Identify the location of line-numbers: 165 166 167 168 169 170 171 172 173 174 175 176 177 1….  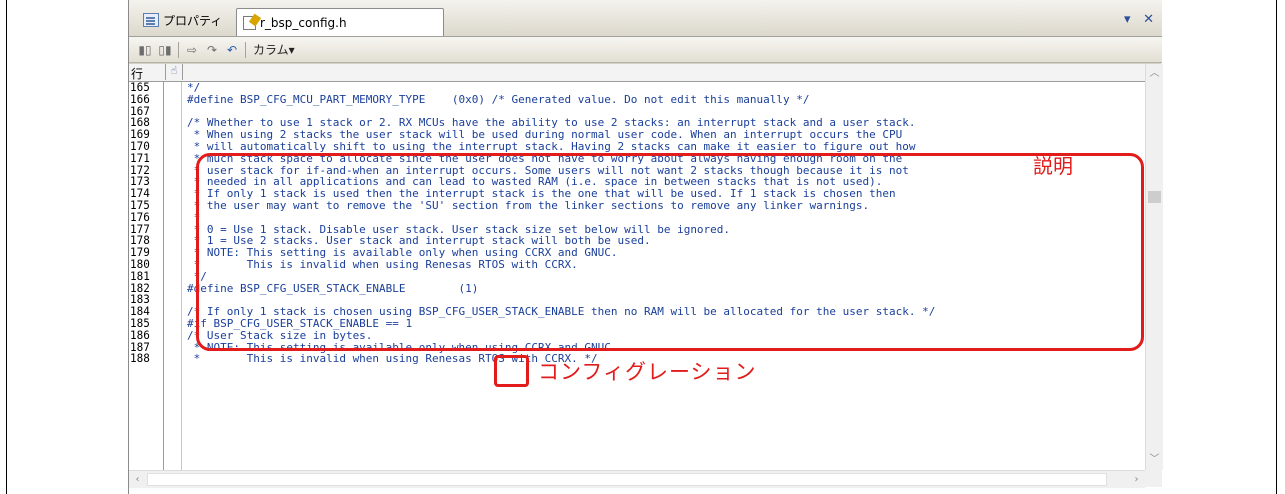
(146, 276).